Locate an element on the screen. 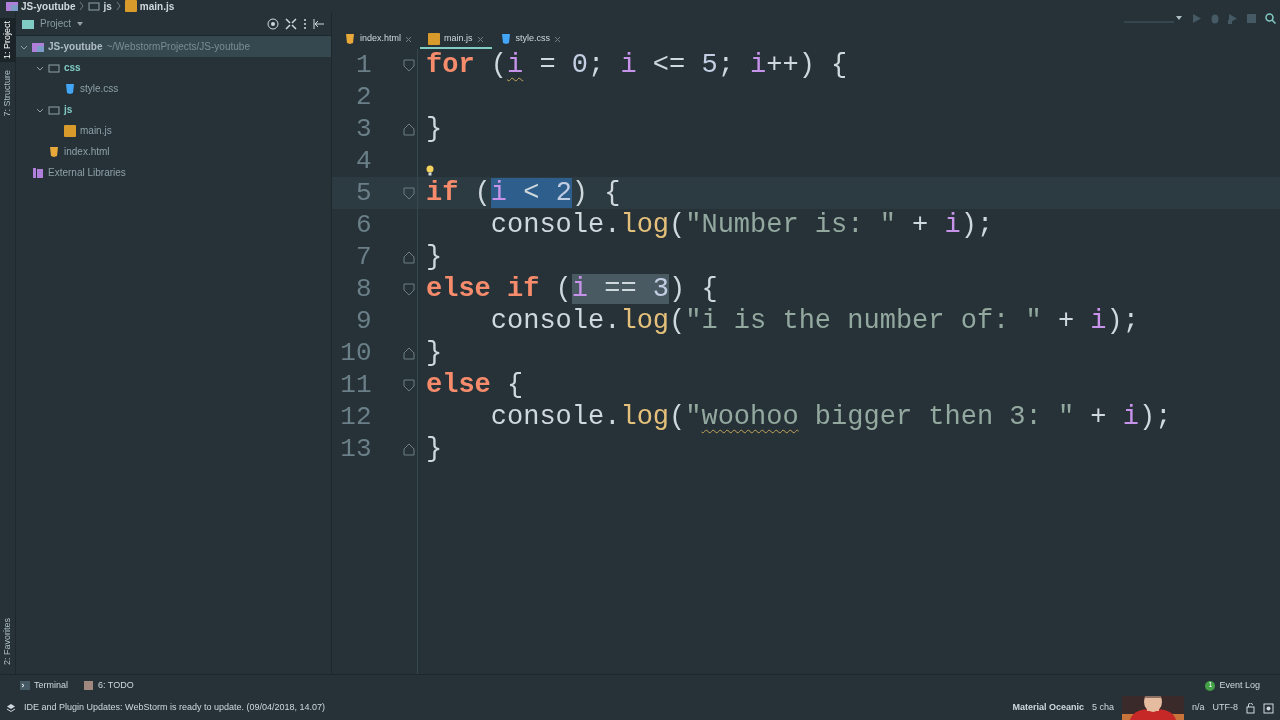  breadcrumb-item: js is located at coordinates (100, 7).